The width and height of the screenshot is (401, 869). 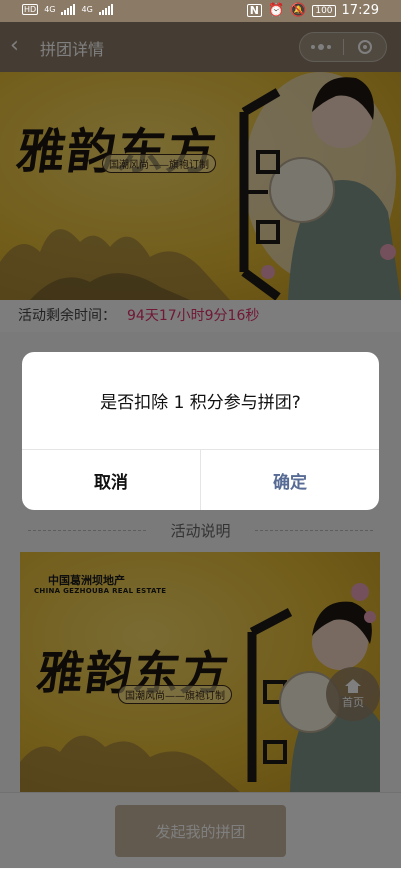 What do you see at coordinates (254, 10) in the screenshot?
I see `nfc-icon: N` at bounding box center [254, 10].